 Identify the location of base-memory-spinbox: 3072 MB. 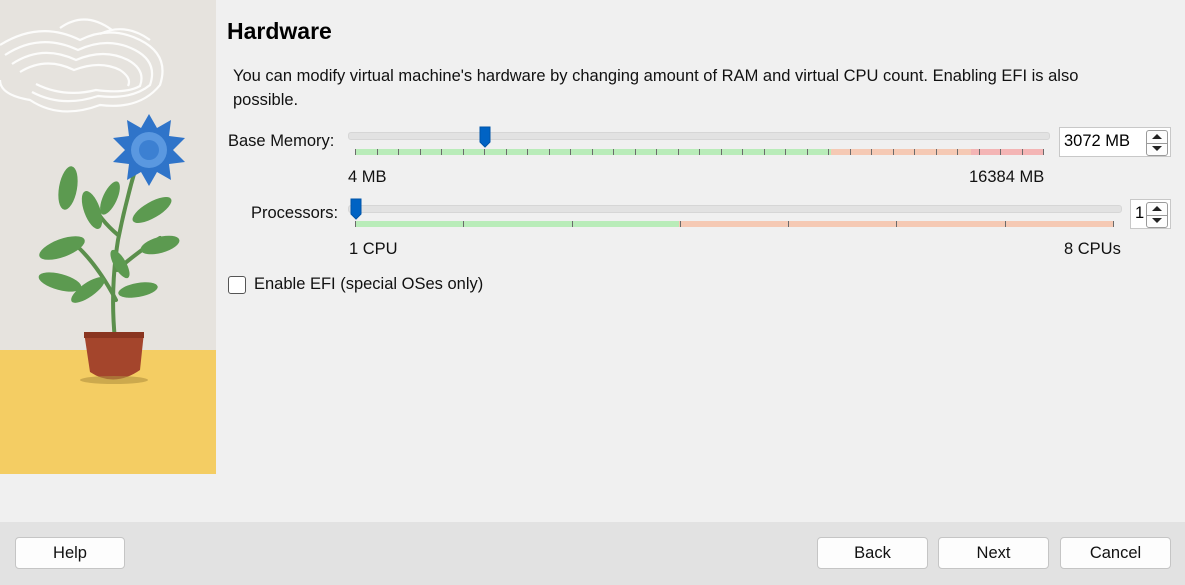
(1115, 142).